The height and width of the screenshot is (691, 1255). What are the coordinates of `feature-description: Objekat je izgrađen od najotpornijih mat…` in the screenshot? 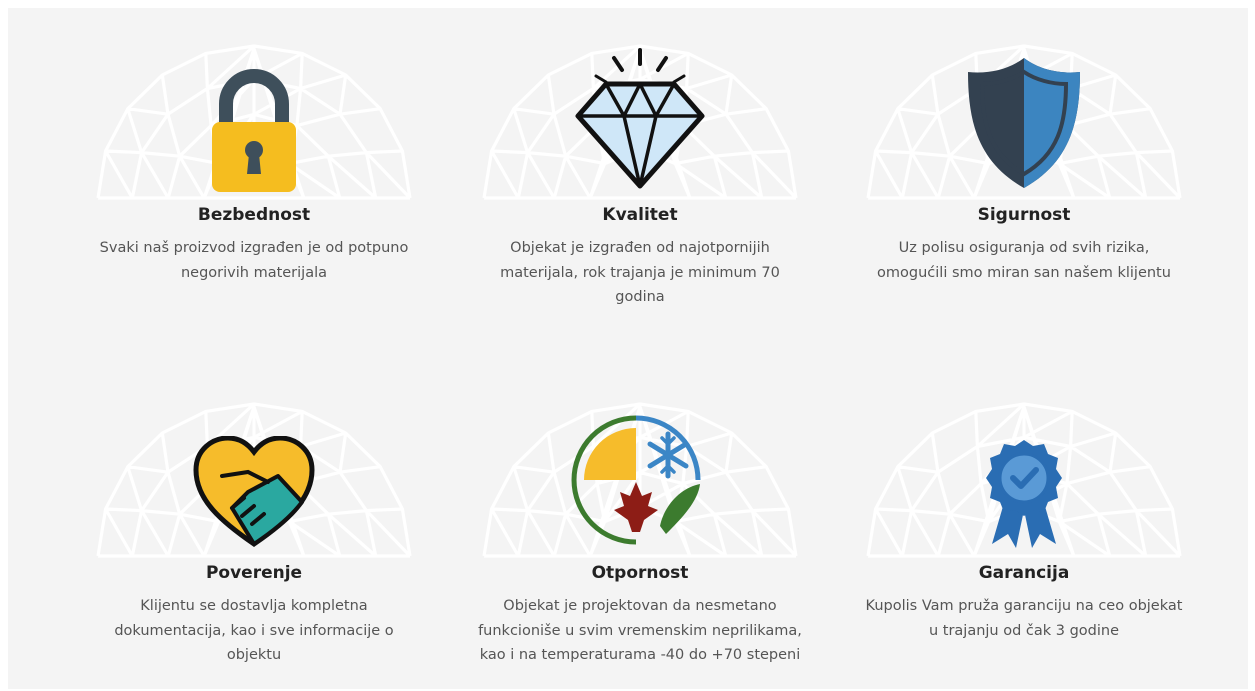 It's located at (640, 272).